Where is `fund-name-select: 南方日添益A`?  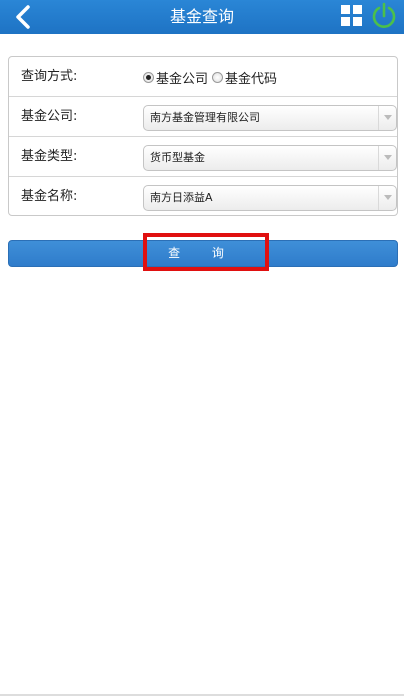 fund-name-select: 南方日添益A is located at coordinates (270, 198).